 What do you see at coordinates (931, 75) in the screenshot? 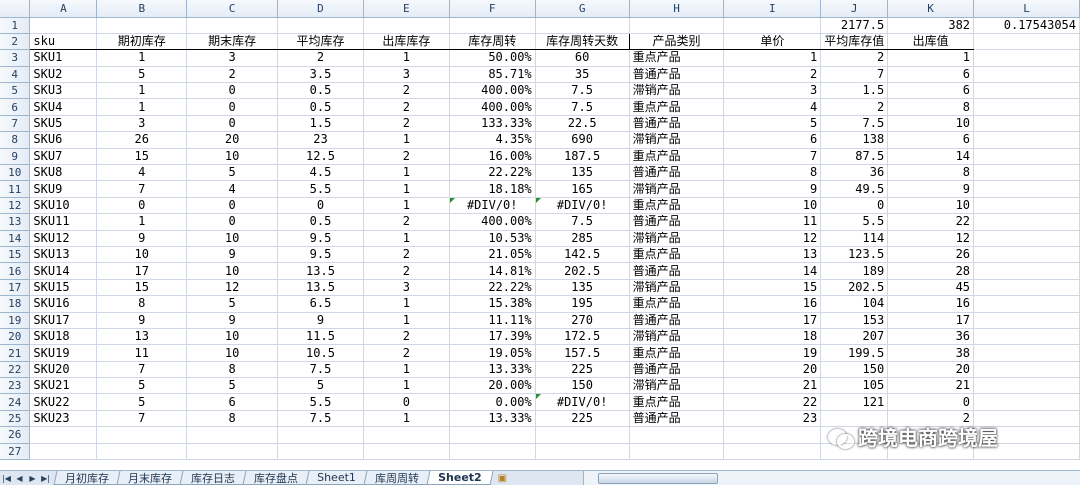
I see `cell-k4: 6` at bounding box center [931, 75].